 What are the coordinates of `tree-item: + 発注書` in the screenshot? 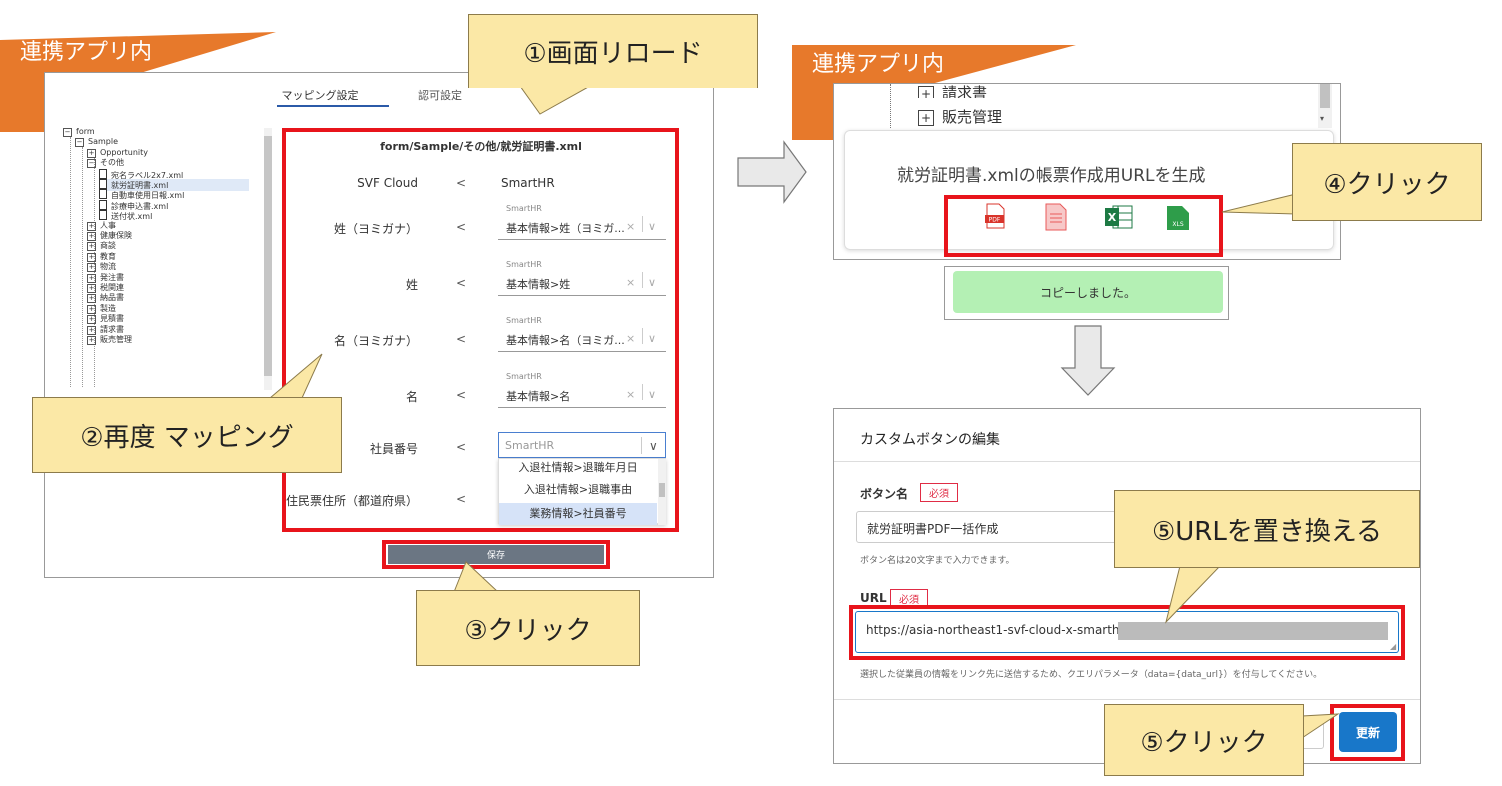 It's located at (105, 278).